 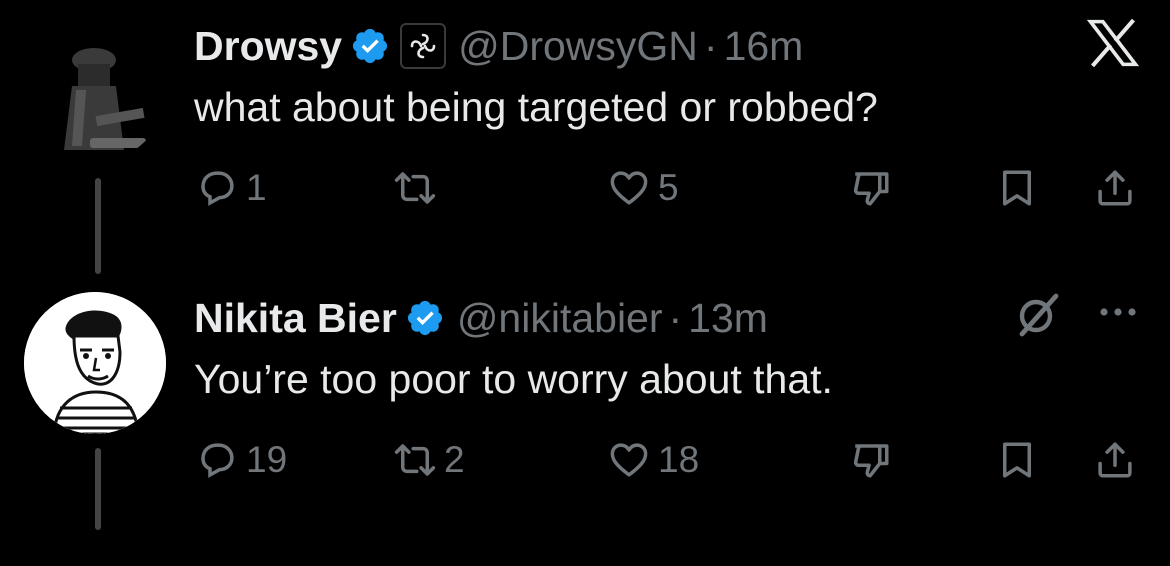 I want to click on repost-button: 2, so click(x=429, y=460).